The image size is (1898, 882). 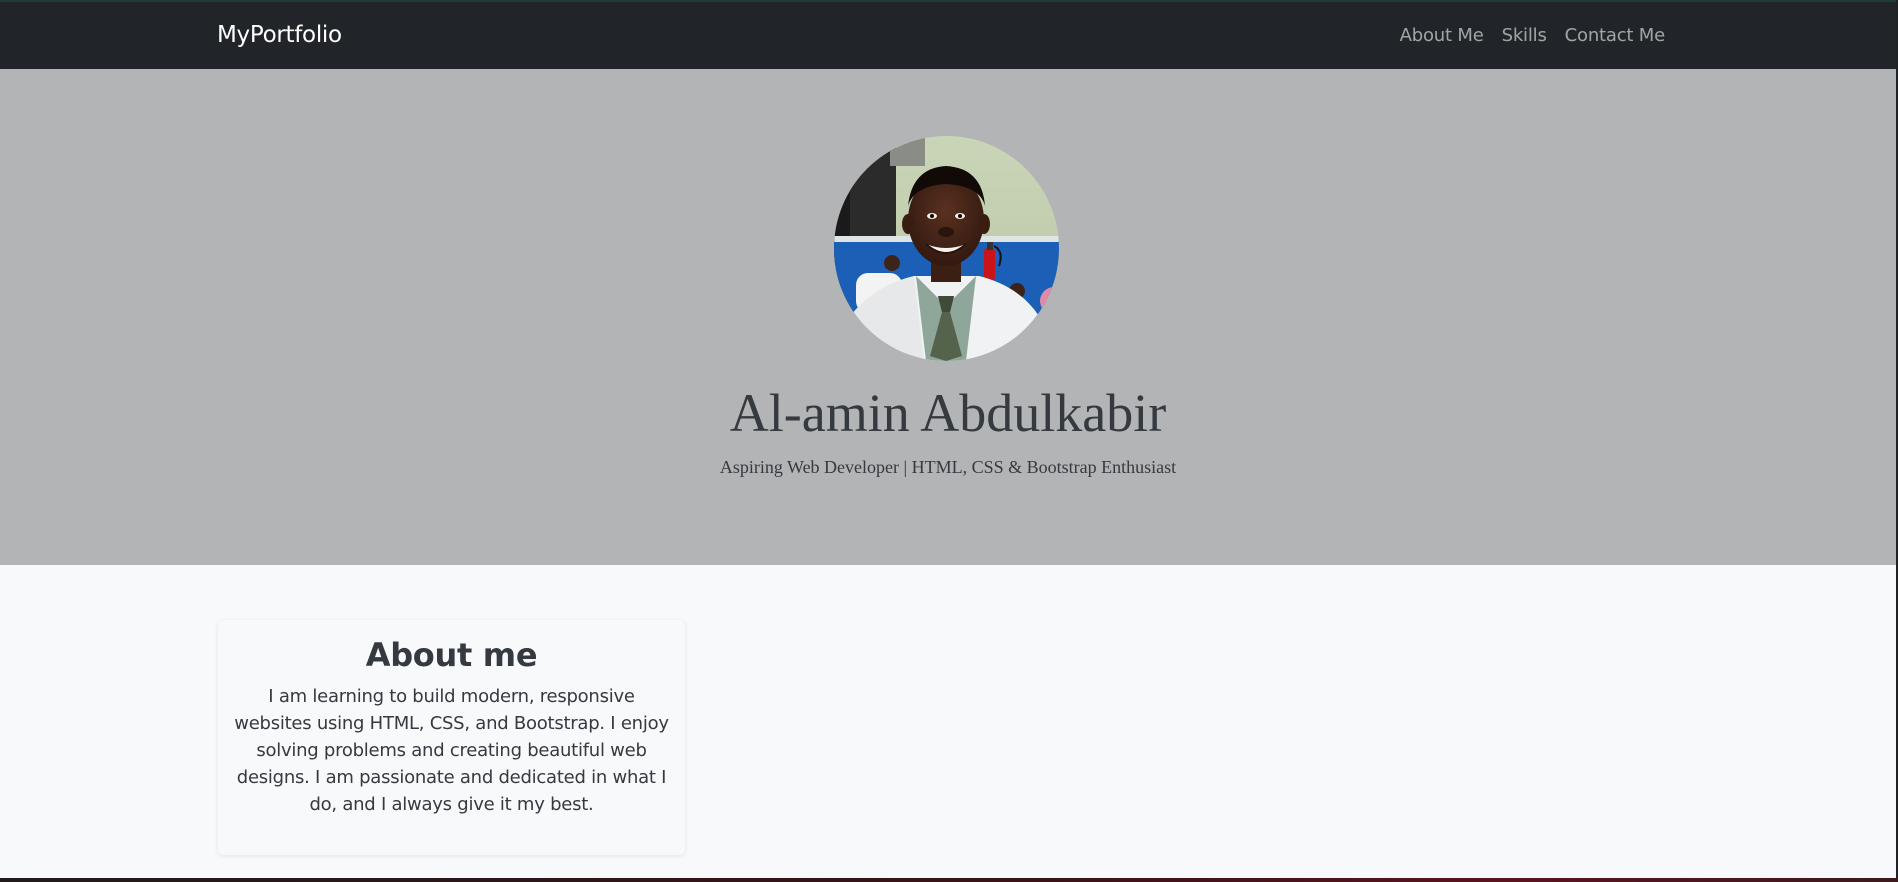 What do you see at coordinates (1615, 36) in the screenshot?
I see `nav-link-contact-me: Contact Me` at bounding box center [1615, 36].